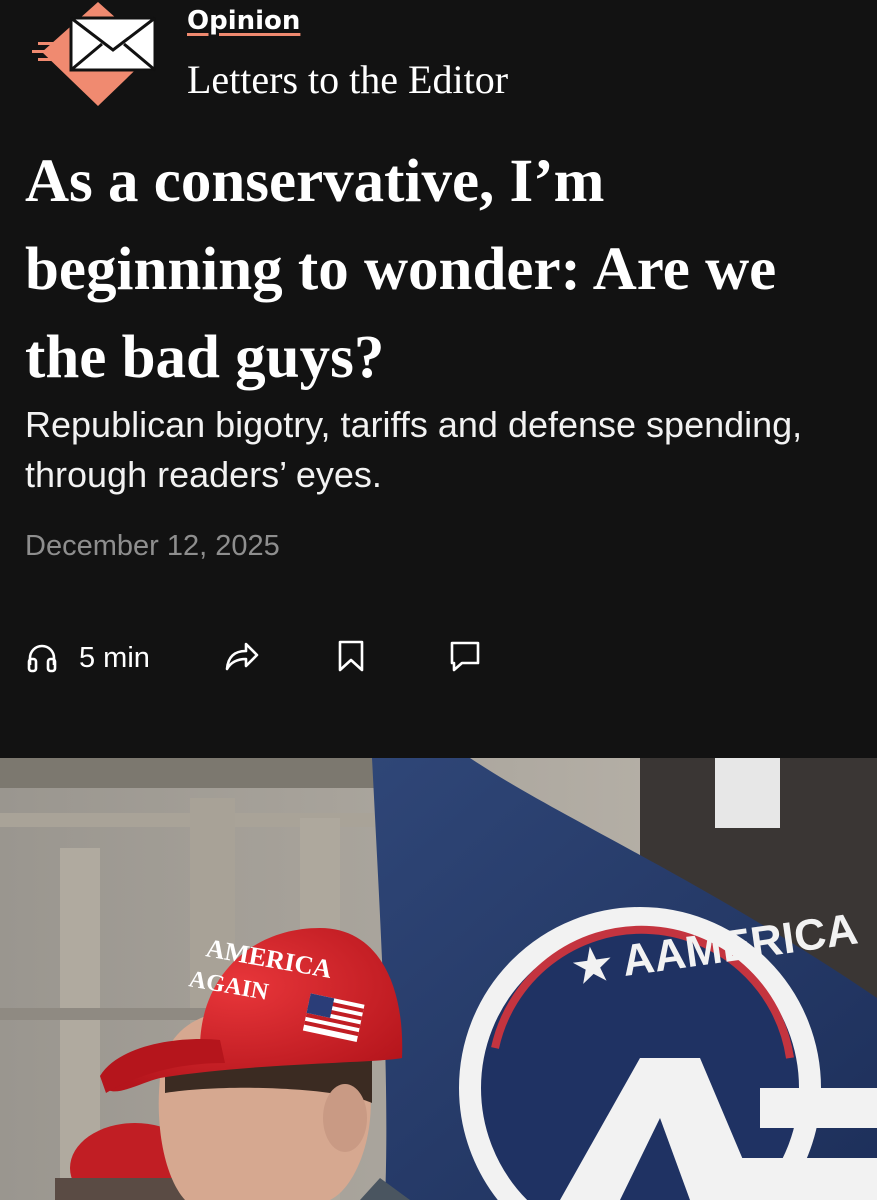 The width and height of the screenshot is (877, 1200). What do you see at coordinates (114, 657) in the screenshot?
I see `listen-duration: 5 min` at bounding box center [114, 657].